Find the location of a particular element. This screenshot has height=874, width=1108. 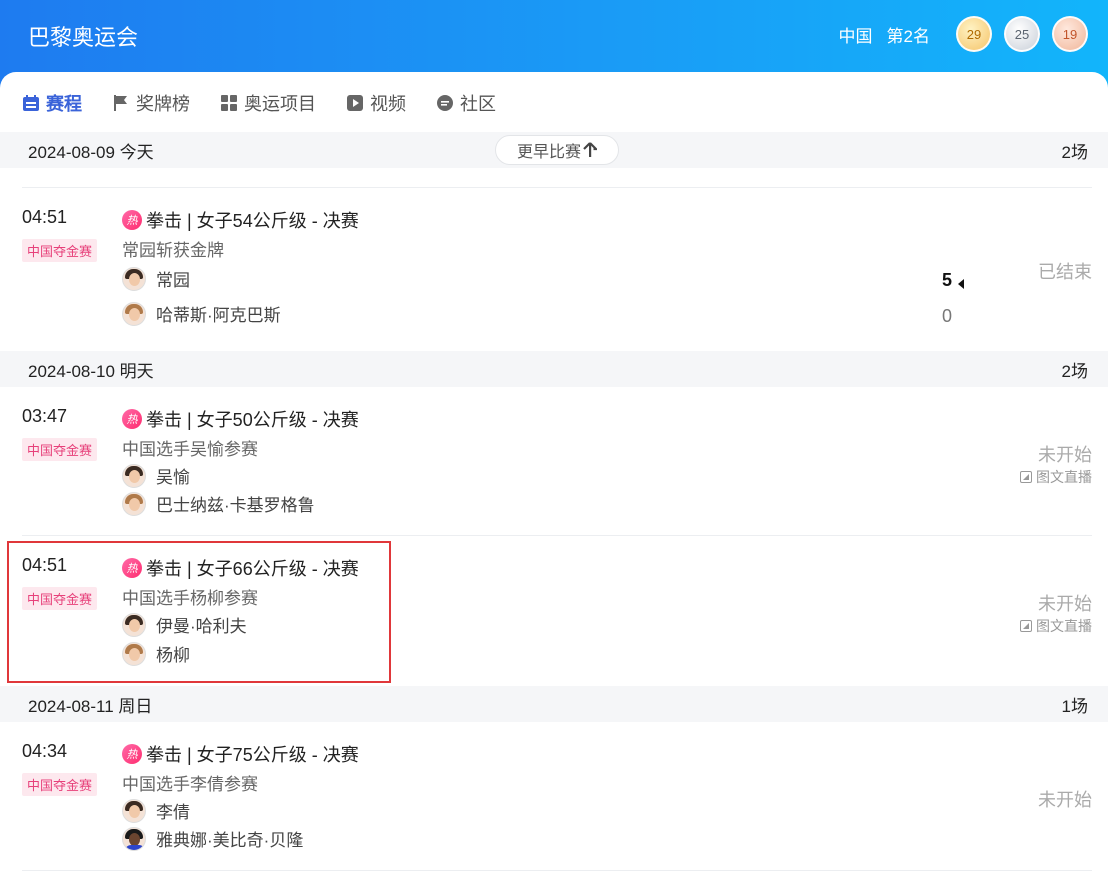

player-name: 巴士纳兹·卡基罗格鲁 is located at coordinates (235, 505).